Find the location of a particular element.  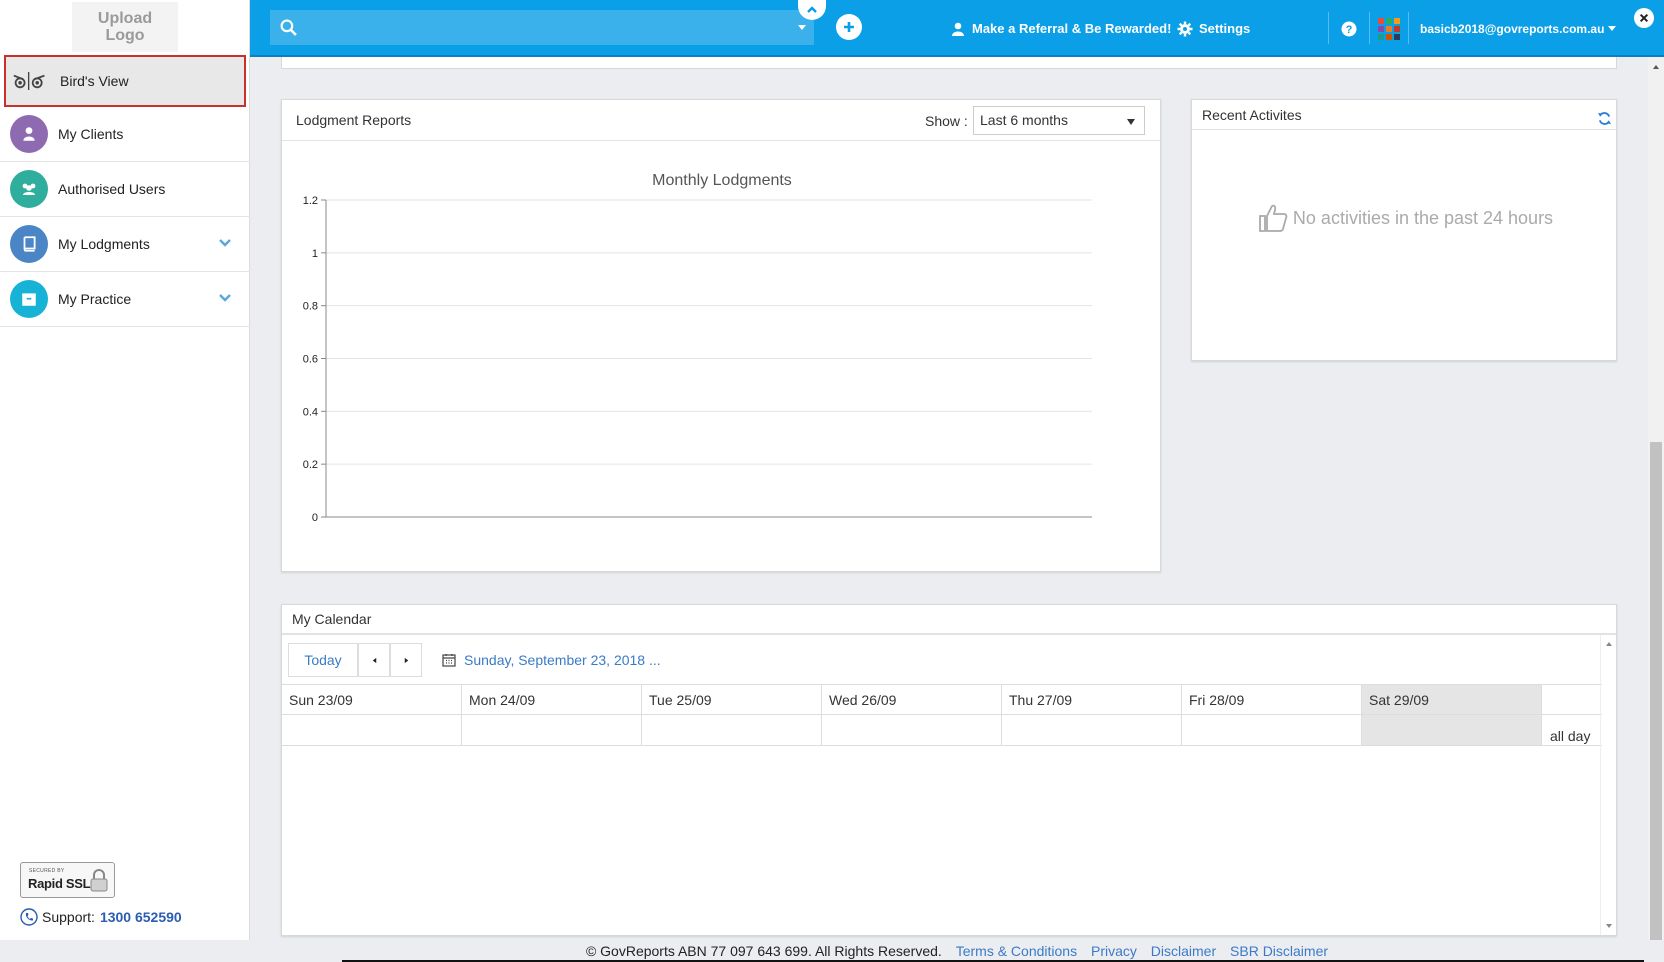

y-tick-label: 0.2 is located at coordinates (310, 465).